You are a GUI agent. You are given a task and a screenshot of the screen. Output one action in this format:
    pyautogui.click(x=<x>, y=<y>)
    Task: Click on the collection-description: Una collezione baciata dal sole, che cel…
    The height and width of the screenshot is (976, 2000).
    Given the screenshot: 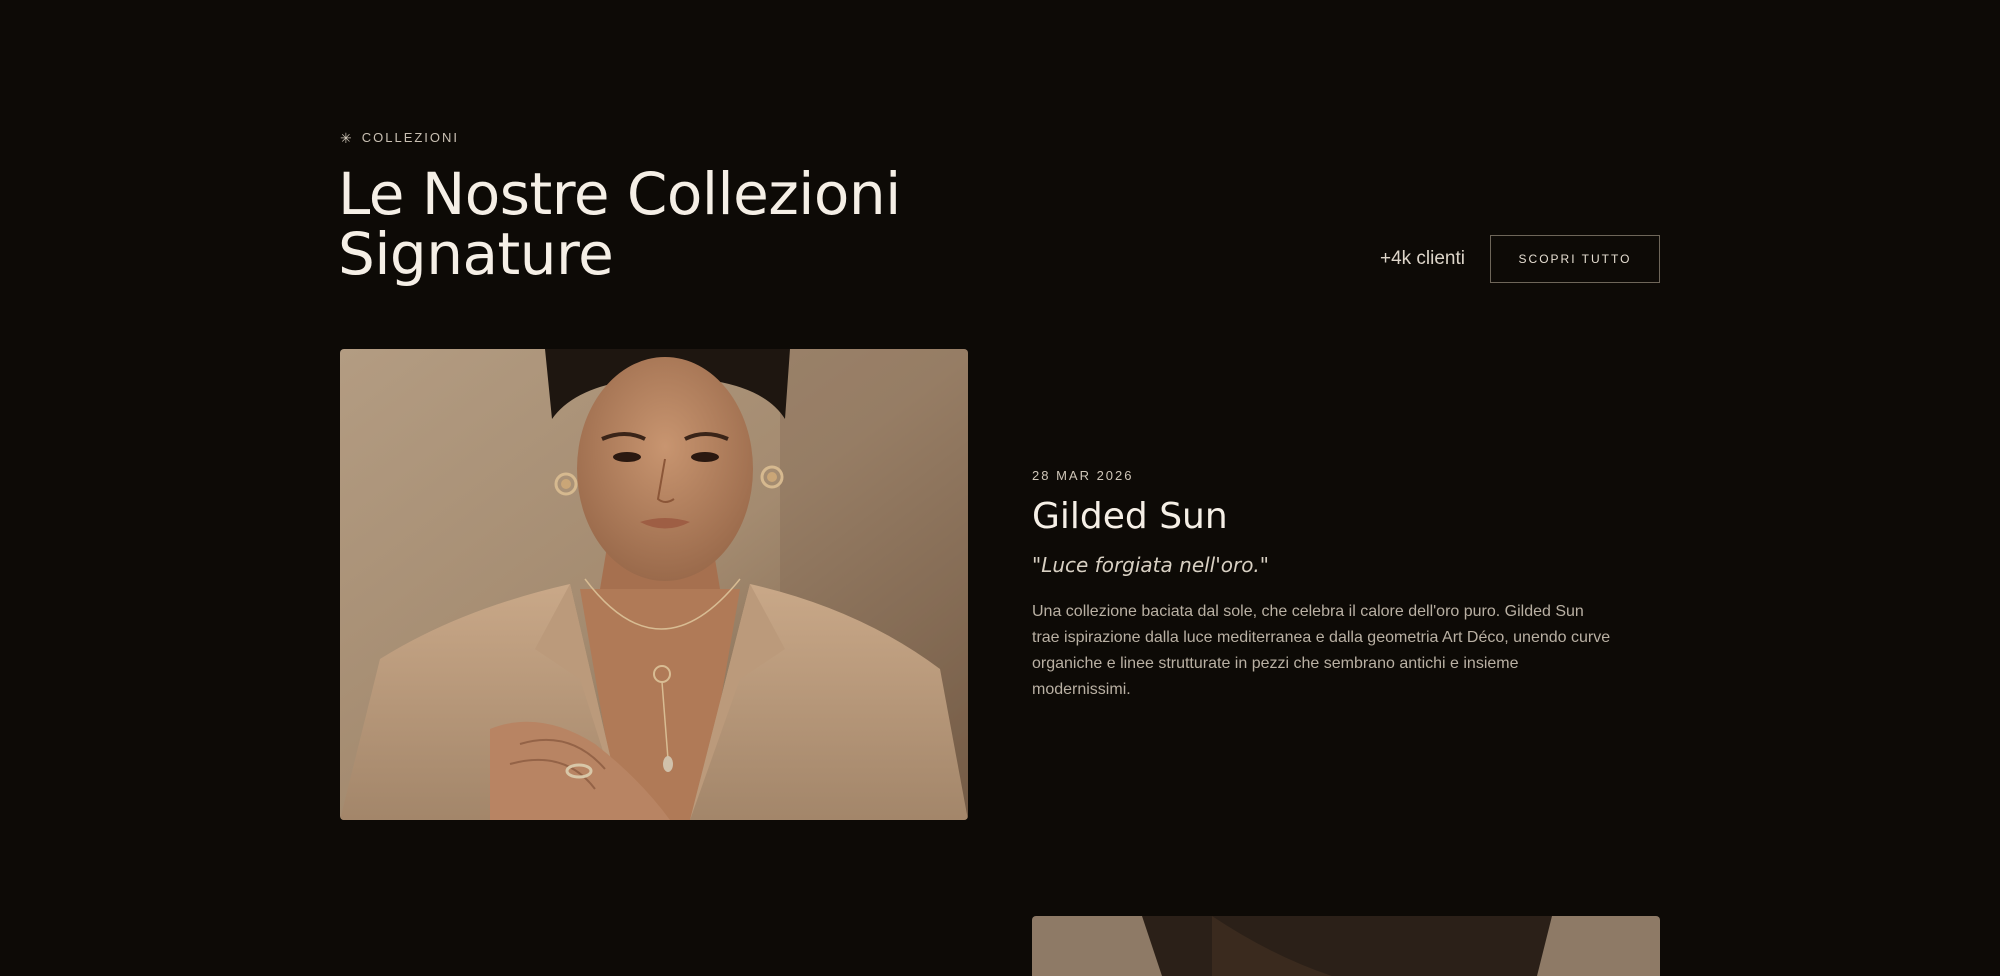 What is the action you would take?
    pyautogui.click(x=1321, y=650)
    